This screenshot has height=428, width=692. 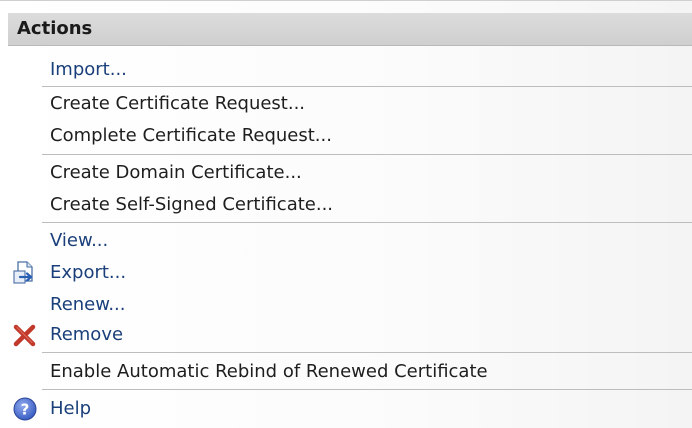 What do you see at coordinates (24, 335) in the screenshot?
I see `remove-x-icon` at bounding box center [24, 335].